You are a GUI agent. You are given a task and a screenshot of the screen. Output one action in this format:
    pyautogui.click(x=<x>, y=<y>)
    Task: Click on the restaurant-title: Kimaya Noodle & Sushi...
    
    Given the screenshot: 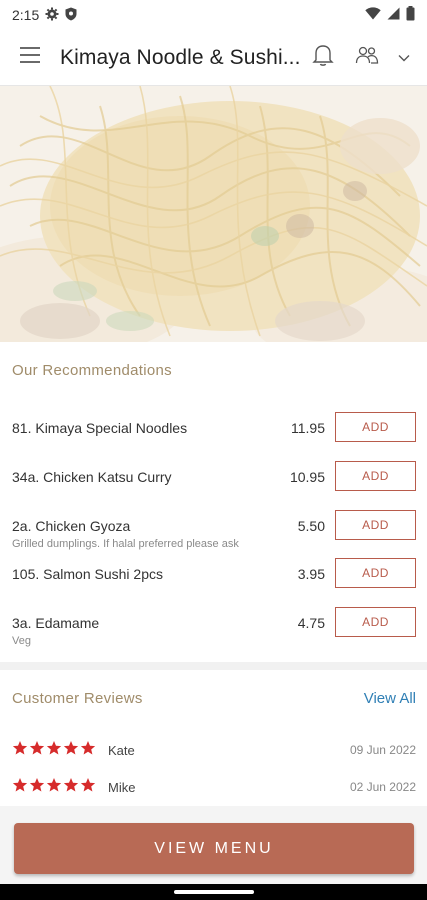 What is the action you would take?
    pyautogui.click(x=180, y=57)
    